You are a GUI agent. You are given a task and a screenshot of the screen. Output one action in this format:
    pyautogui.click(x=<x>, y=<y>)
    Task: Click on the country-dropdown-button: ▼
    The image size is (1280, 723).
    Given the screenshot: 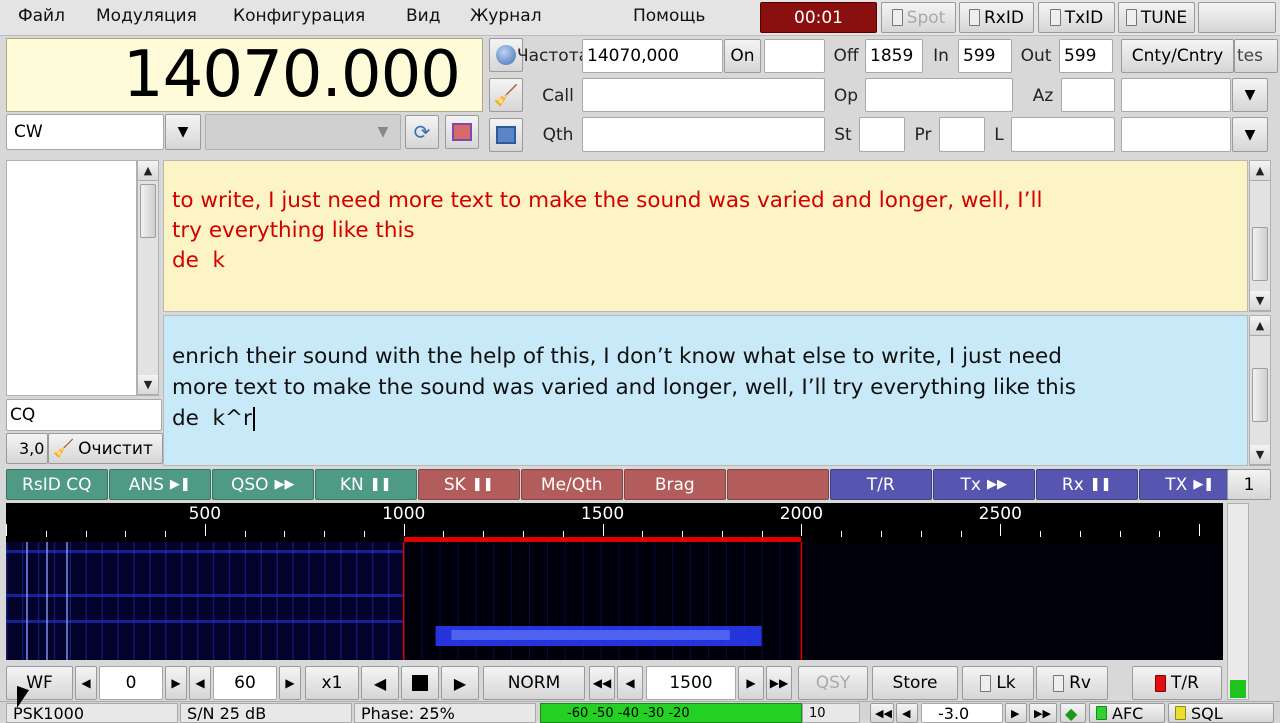 What is the action you would take?
    pyautogui.click(x=1250, y=95)
    